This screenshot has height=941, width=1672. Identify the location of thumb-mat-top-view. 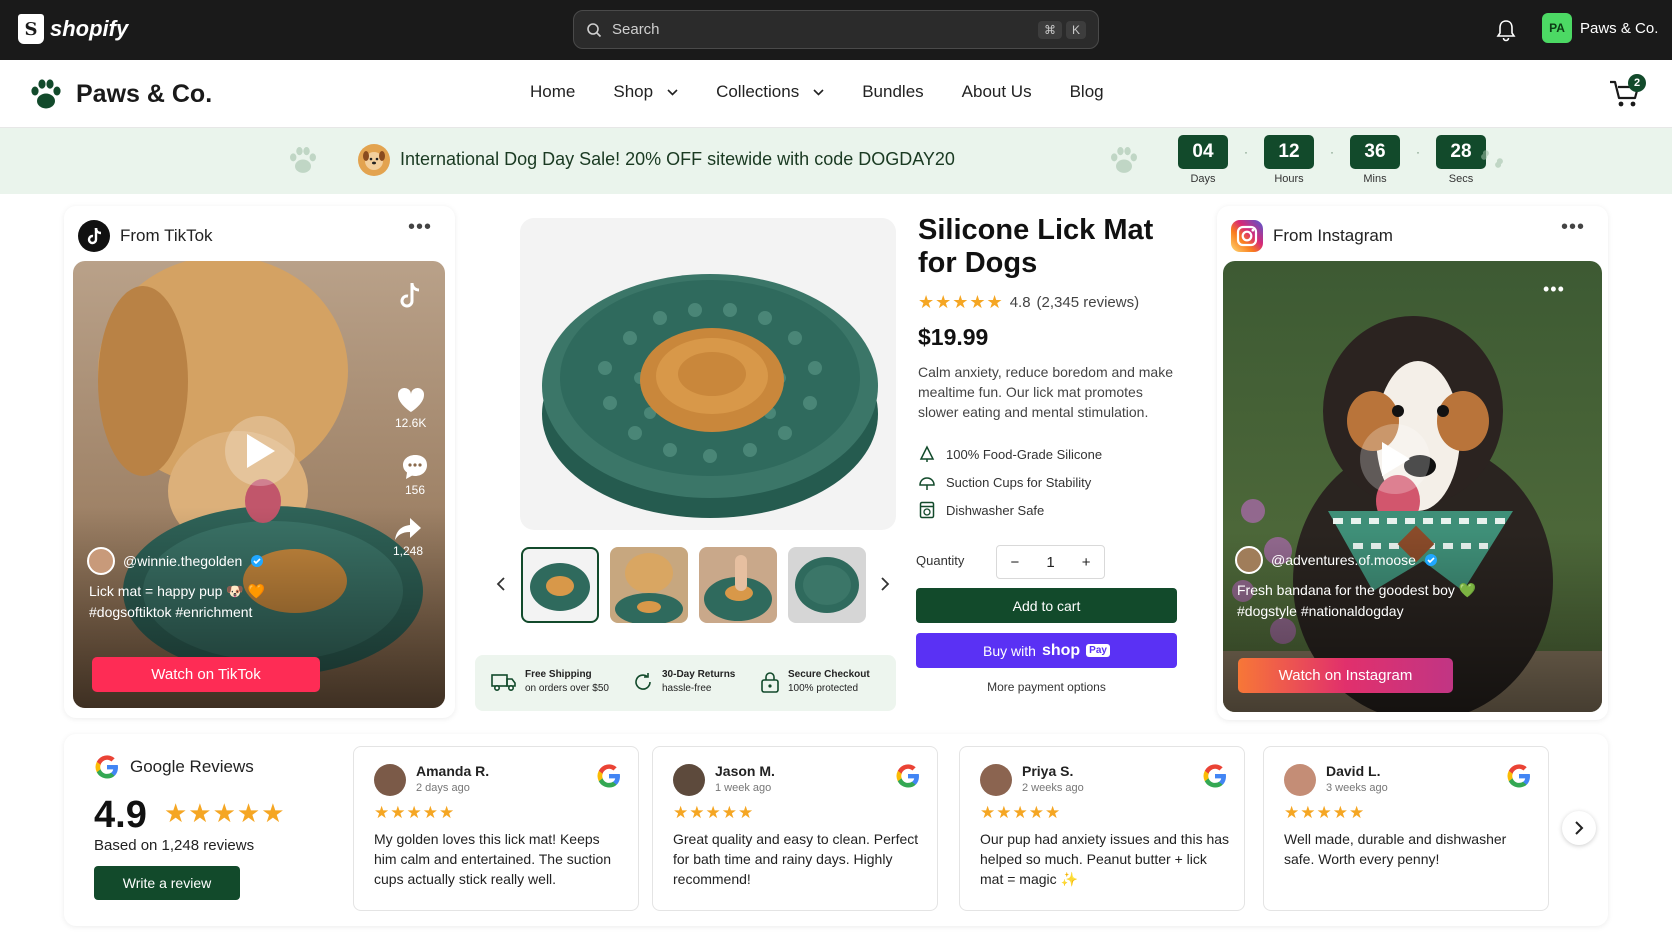
(560, 587).